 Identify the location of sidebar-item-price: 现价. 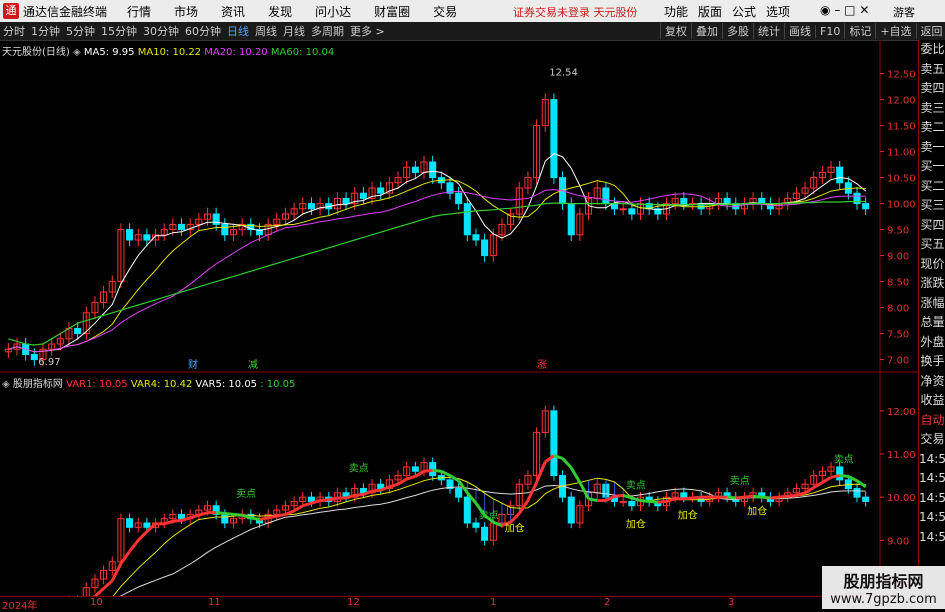
(932, 265).